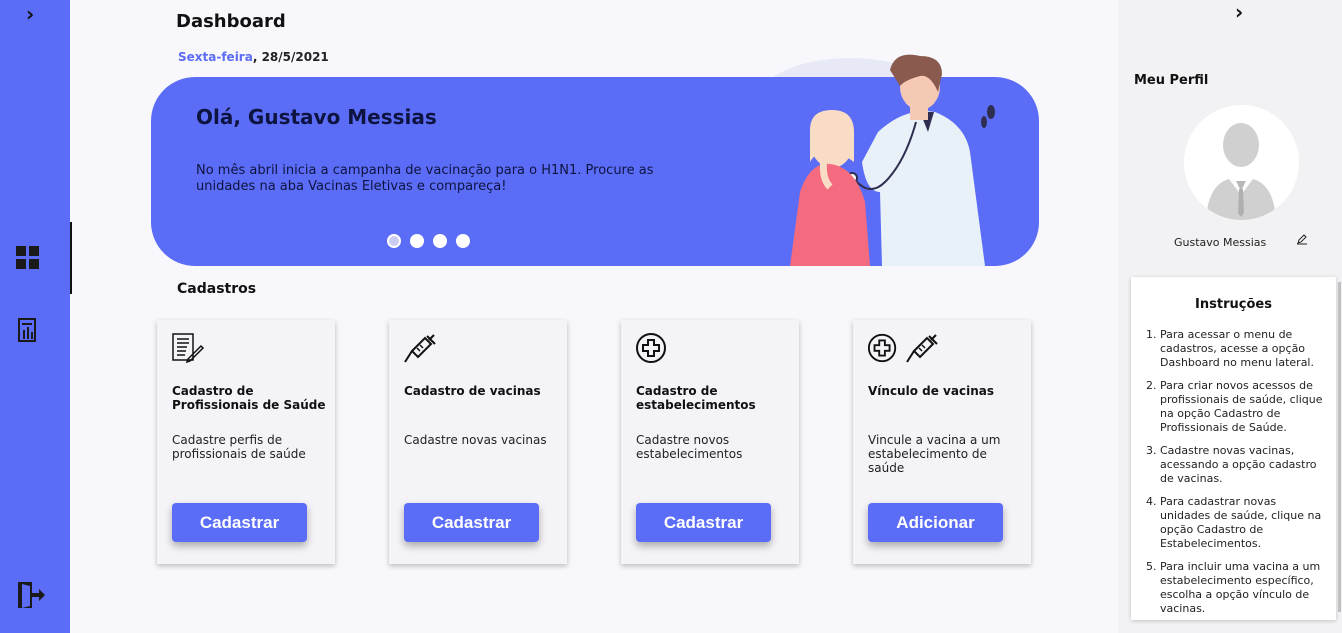 The image size is (1342, 633). I want to click on avatar, so click(1241, 162).